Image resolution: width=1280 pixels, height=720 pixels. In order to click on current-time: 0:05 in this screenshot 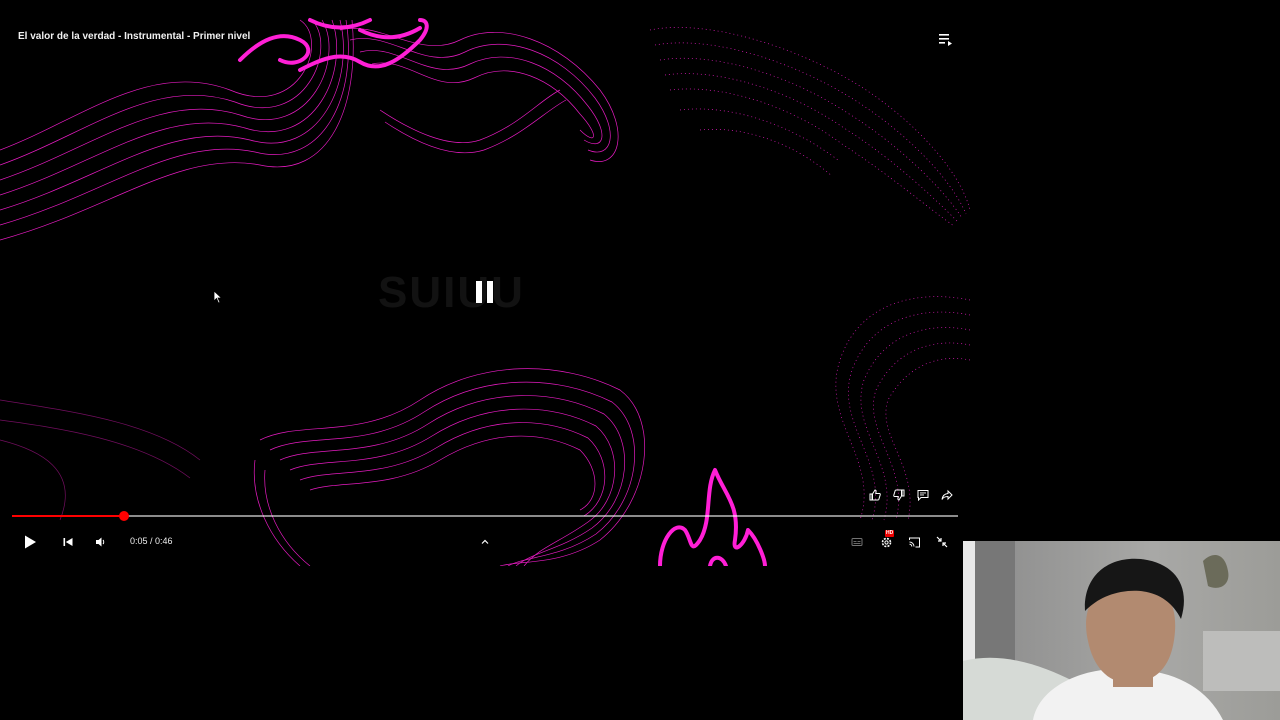, I will do `click(139, 541)`.